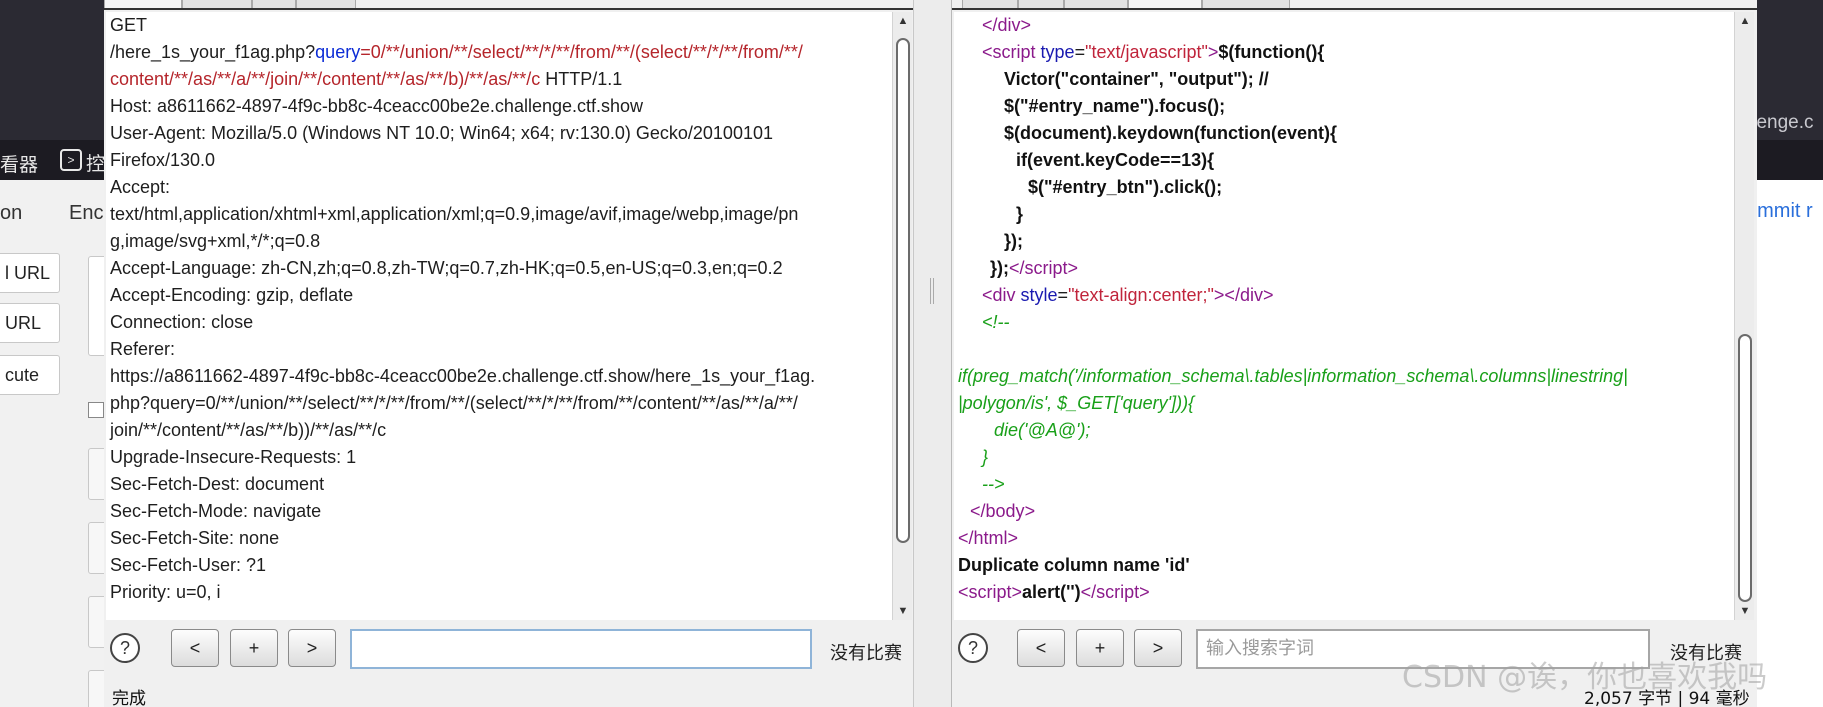 Image resolution: width=1823 pixels, height=707 pixels. Describe the element at coordinates (1165, 4) in the screenshot. I see `tab-response-html` at that location.